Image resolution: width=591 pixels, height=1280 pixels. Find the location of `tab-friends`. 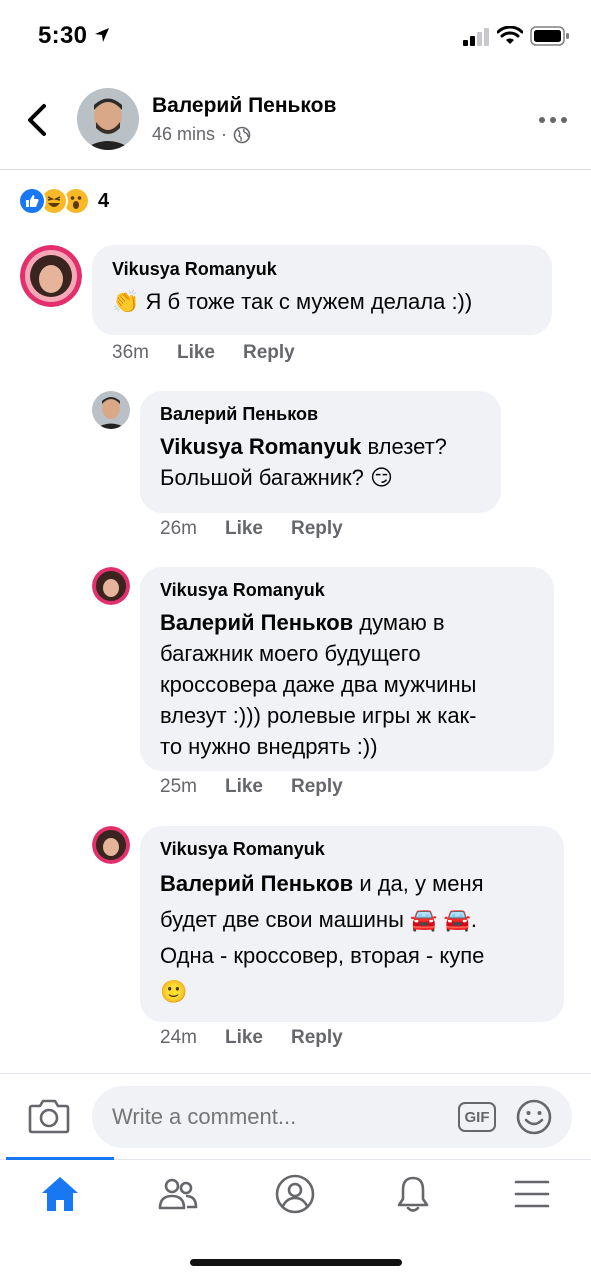

tab-friends is located at coordinates (178, 1194).